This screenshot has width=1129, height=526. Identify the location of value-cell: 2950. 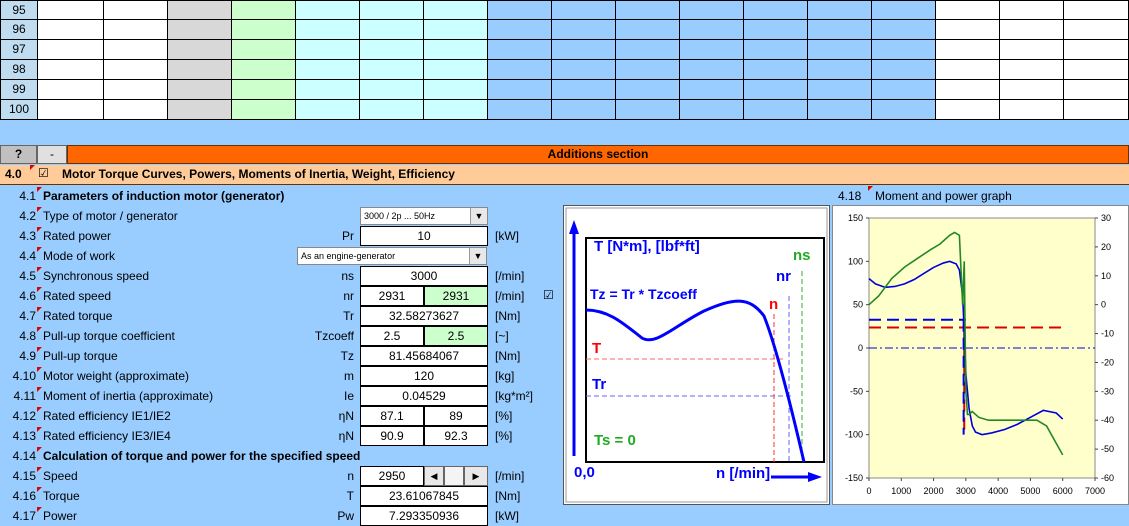
(392, 476).